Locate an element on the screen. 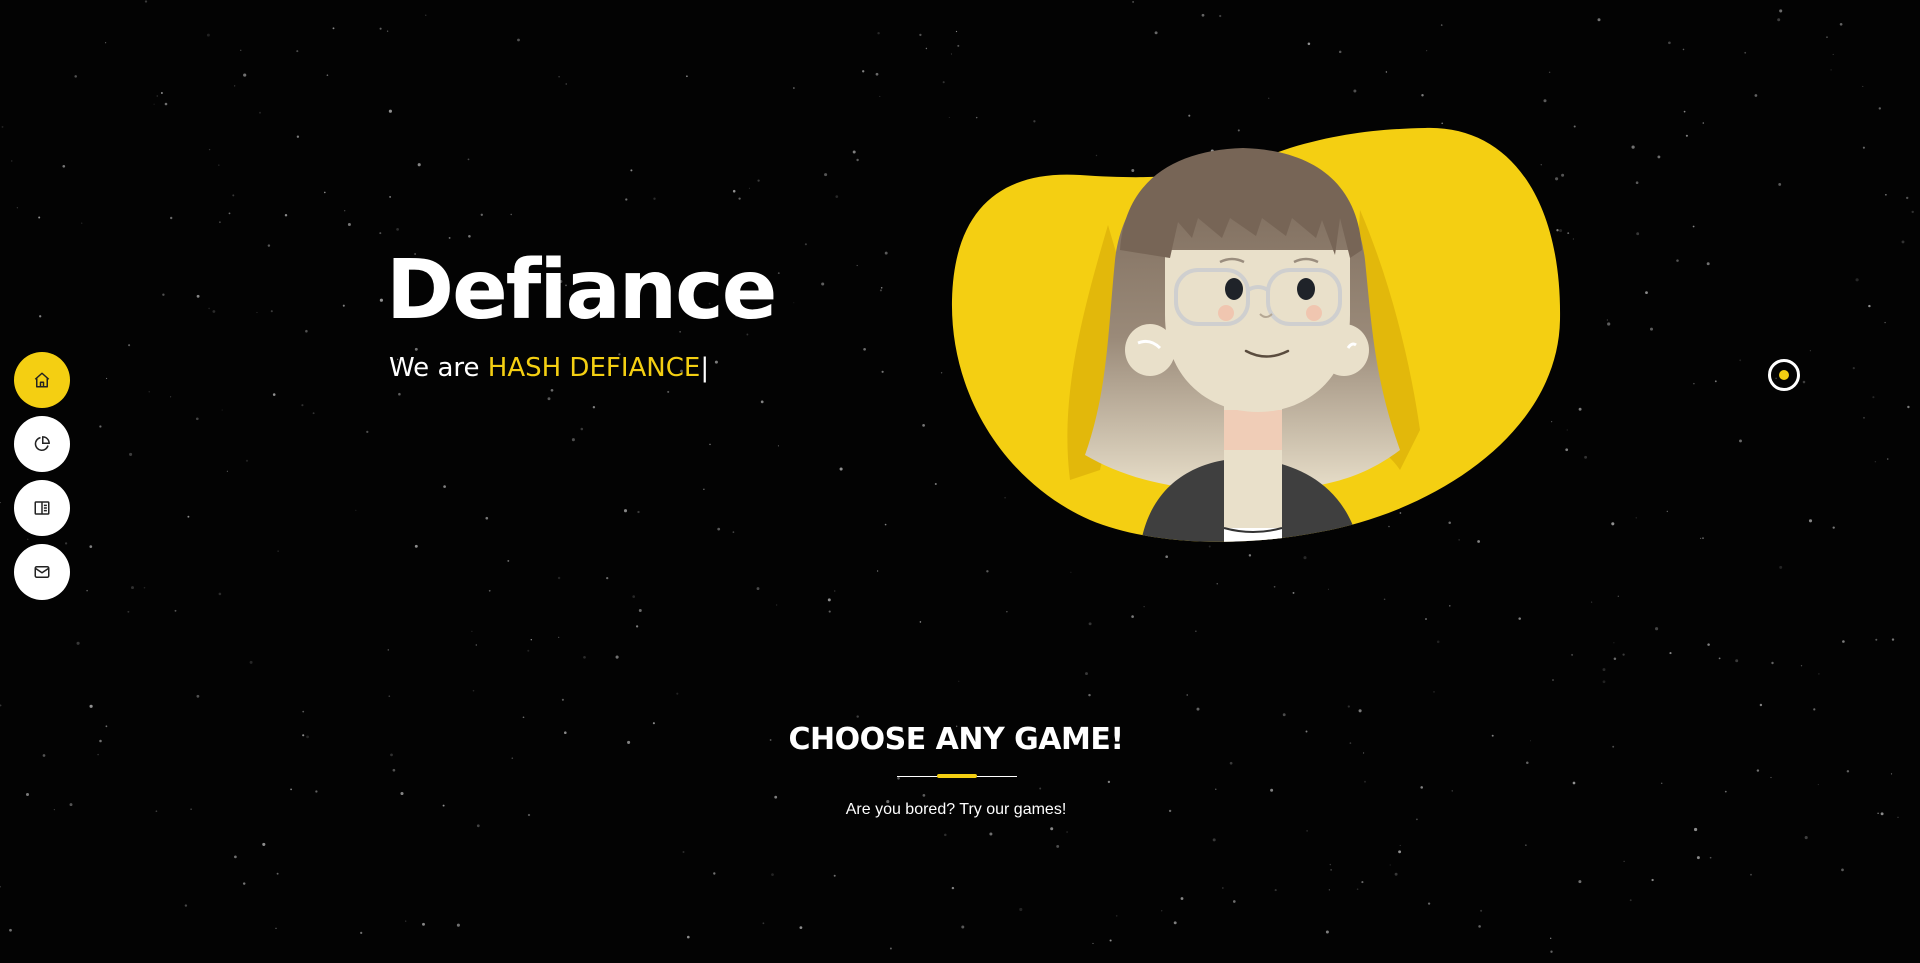 The image size is (1920, 963). book-icon is located at coordinates (42, 508).